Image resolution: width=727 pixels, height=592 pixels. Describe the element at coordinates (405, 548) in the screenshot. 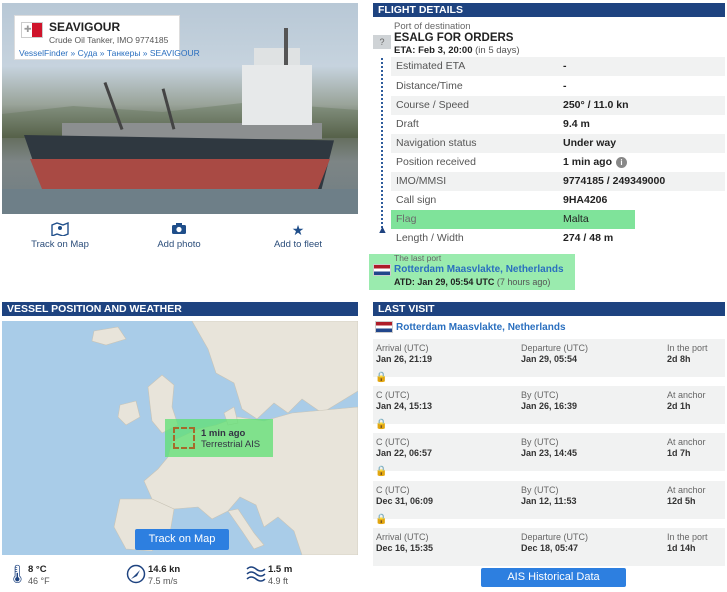

I see `visit-value: Dec 16, 15:35` at that location.